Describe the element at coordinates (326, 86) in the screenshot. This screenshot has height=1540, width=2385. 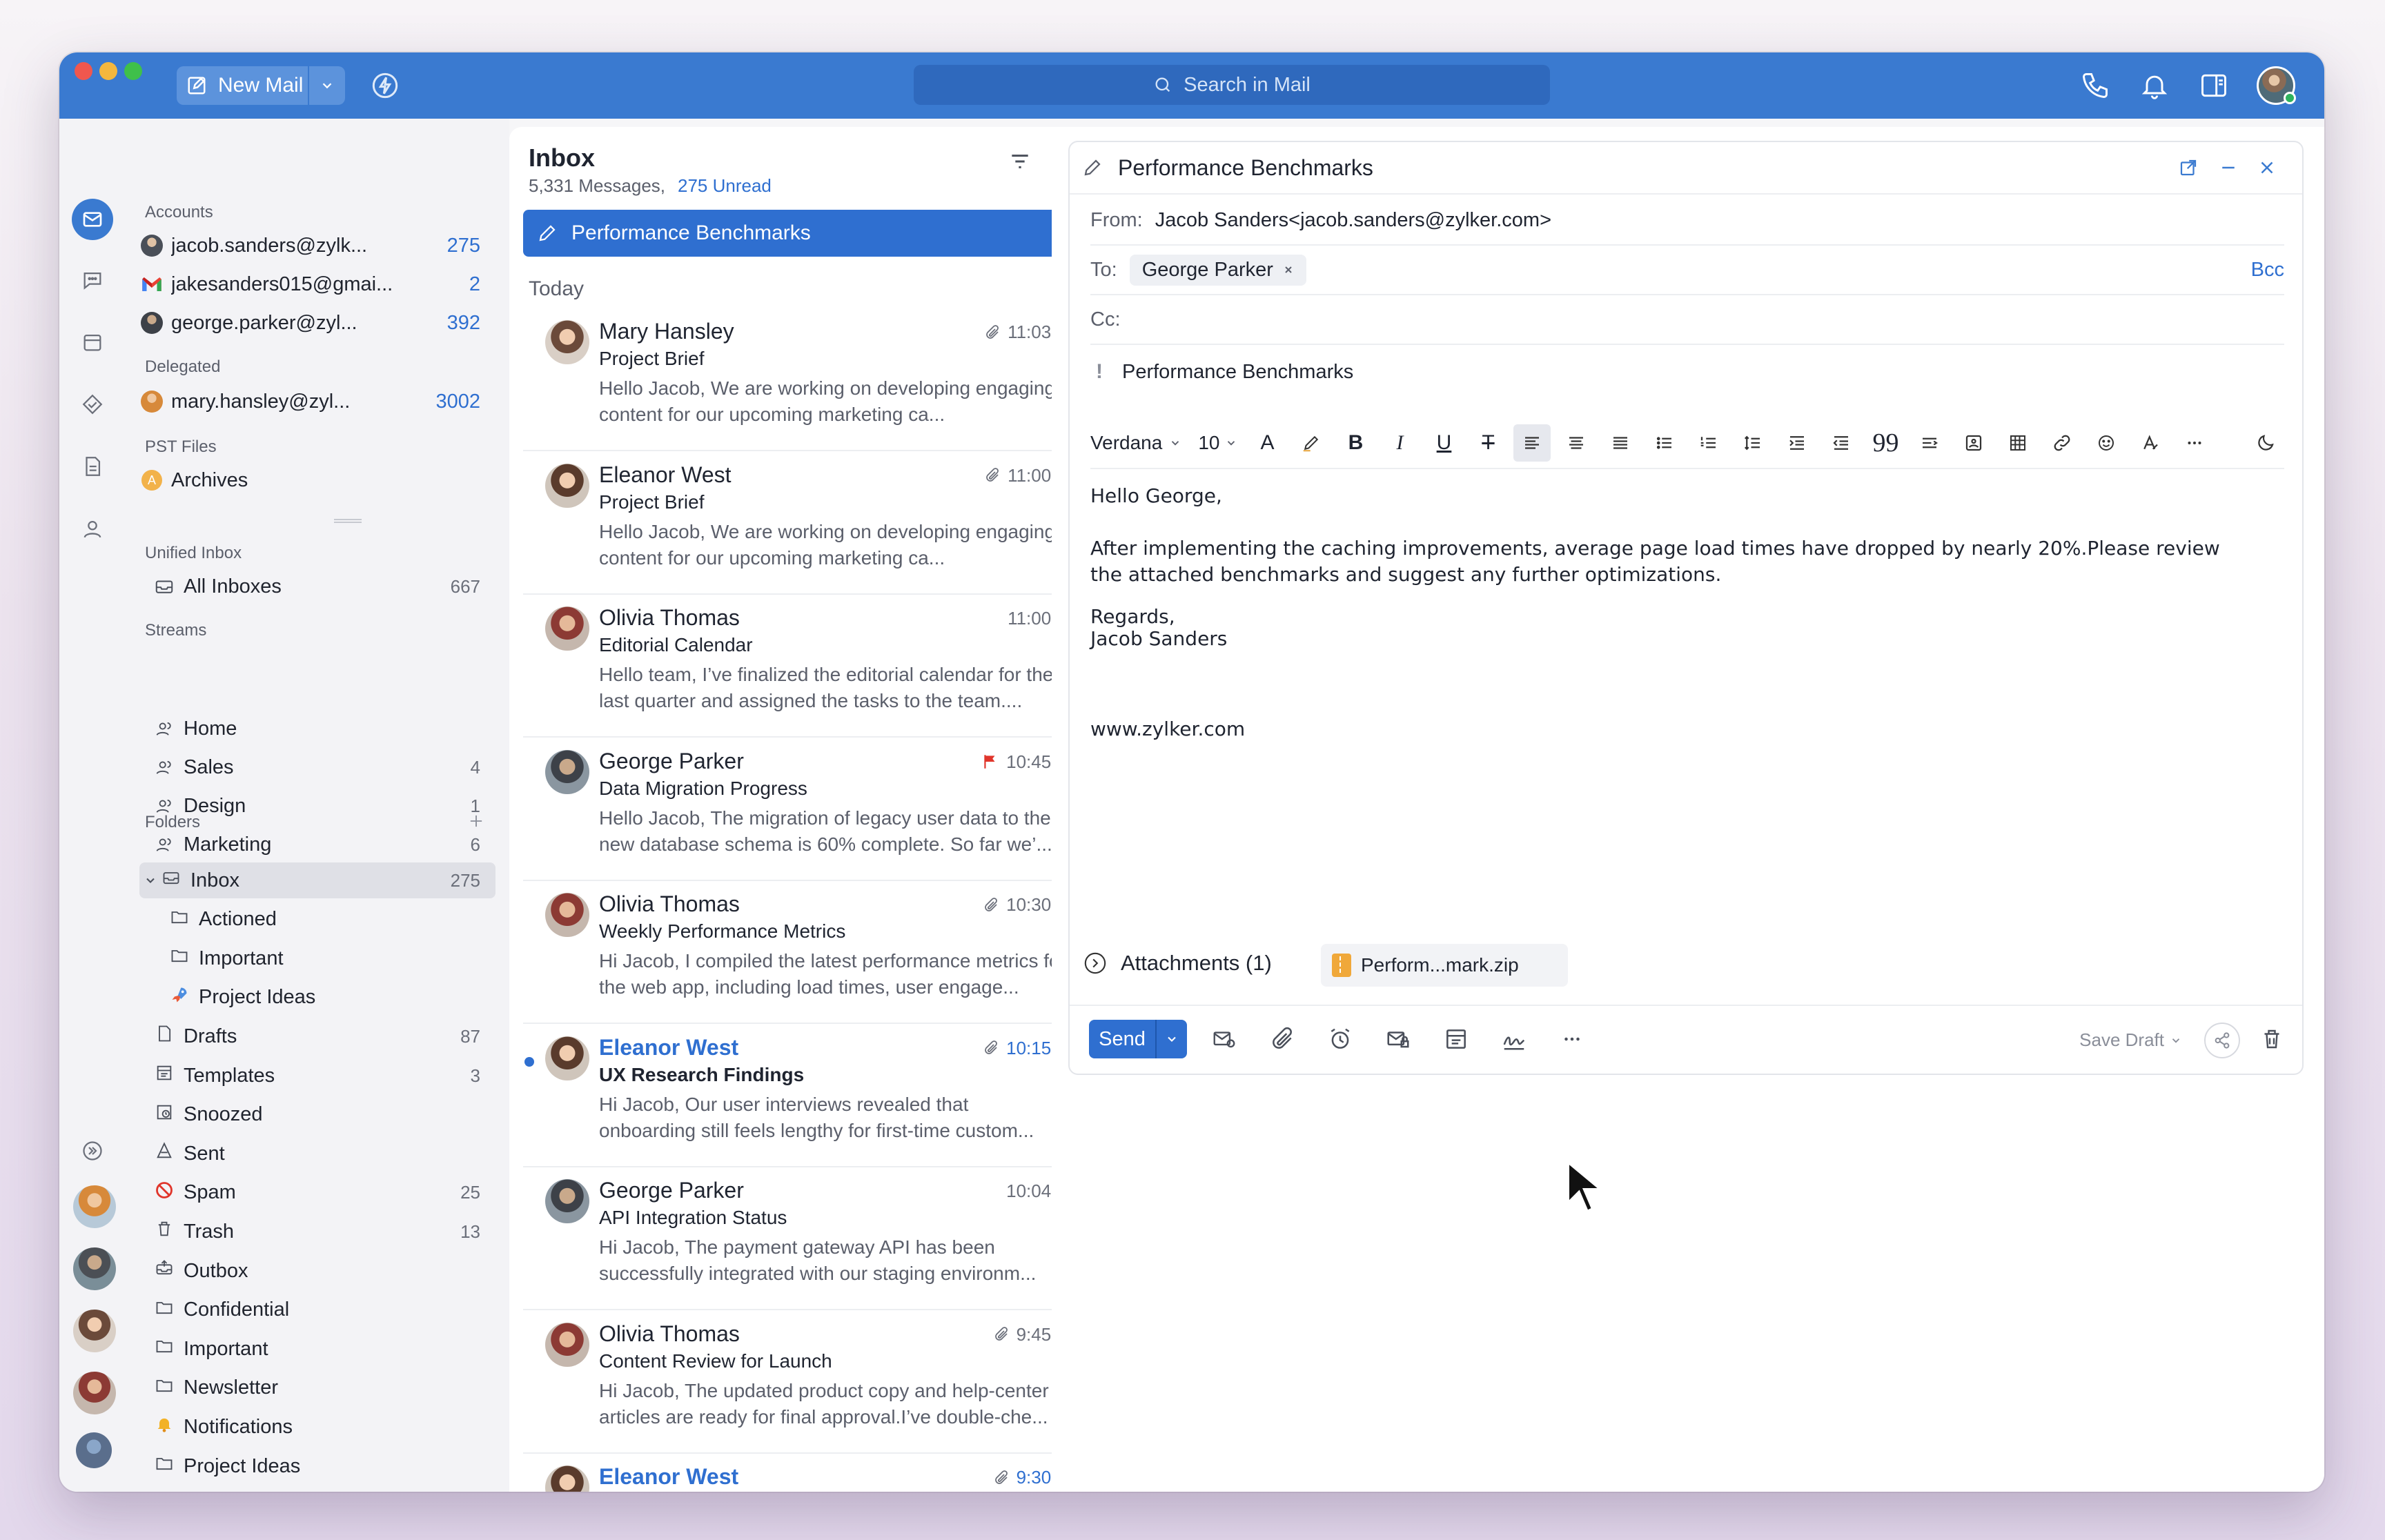
I see `new-mail-dropdown` at that location.